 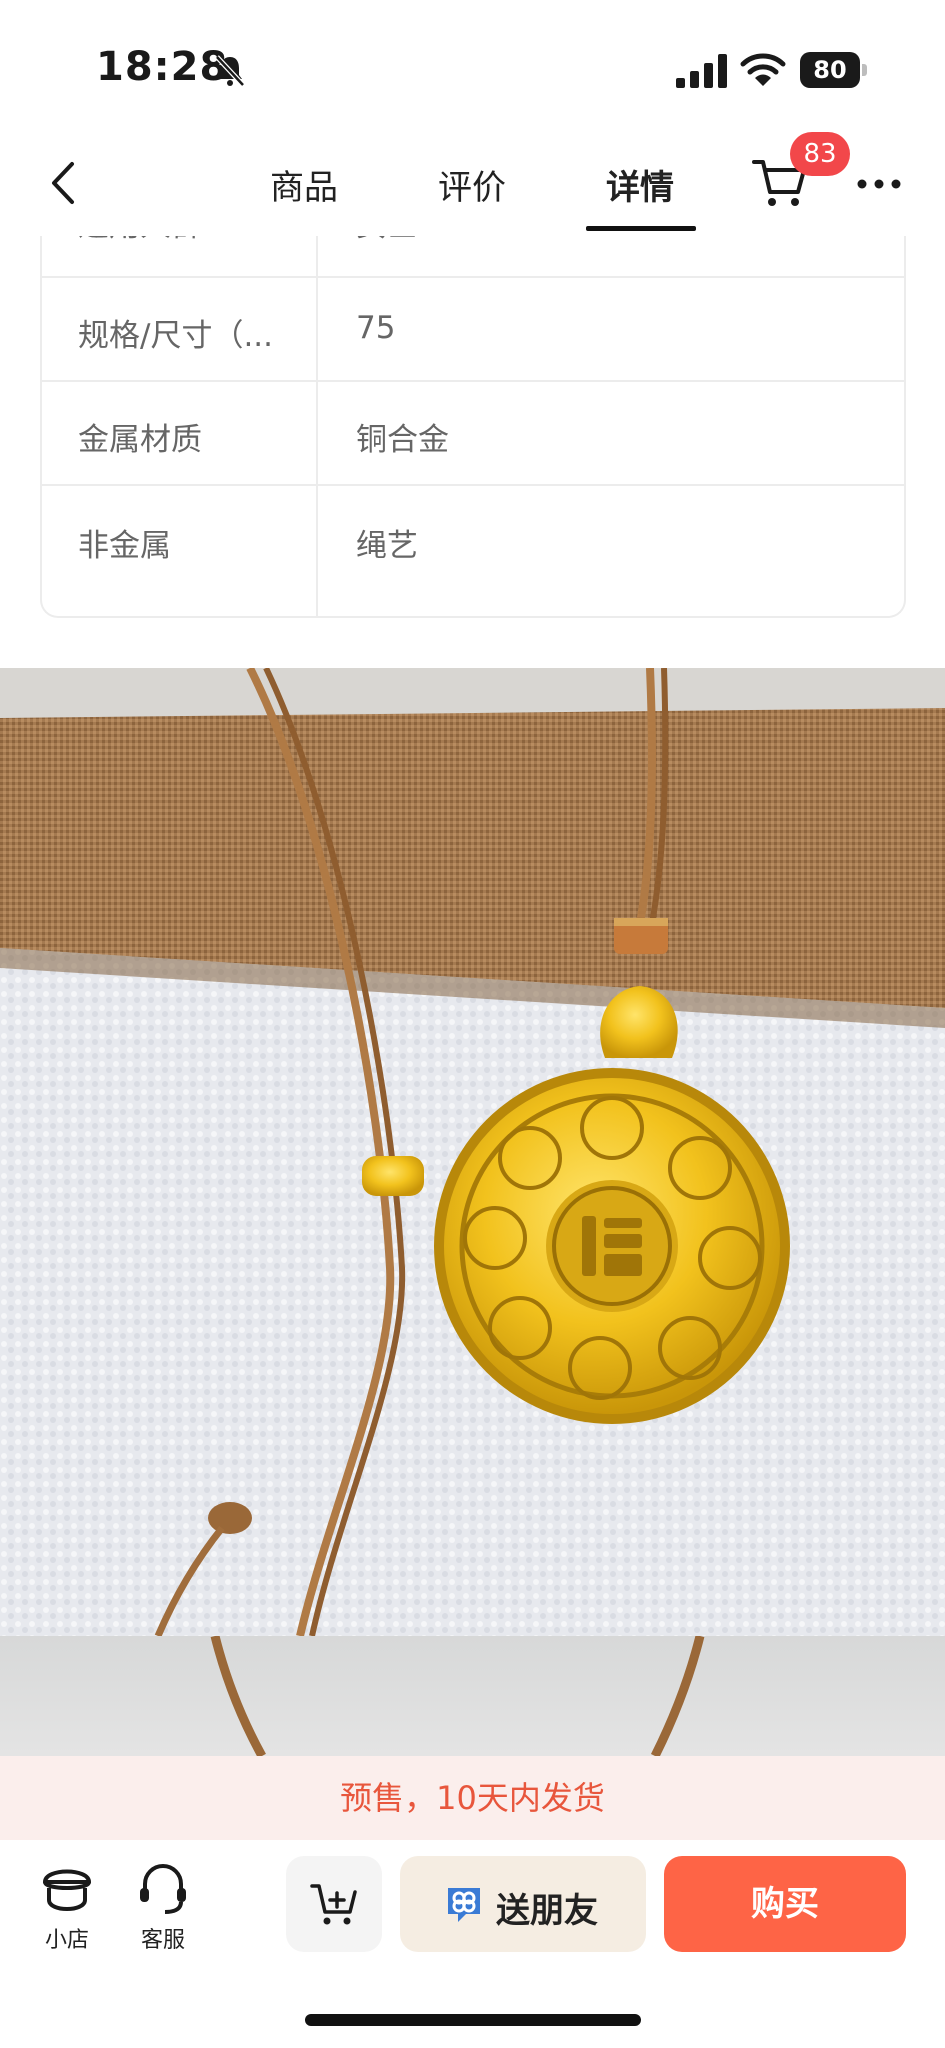 I want to click on shop-button: 小店, so click(x=67, y=1915).